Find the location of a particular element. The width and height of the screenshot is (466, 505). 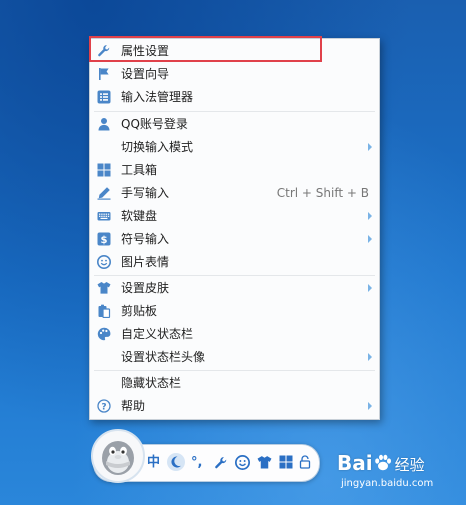

menu-item-label: 软键盘 is located at coordinates (139, 216).